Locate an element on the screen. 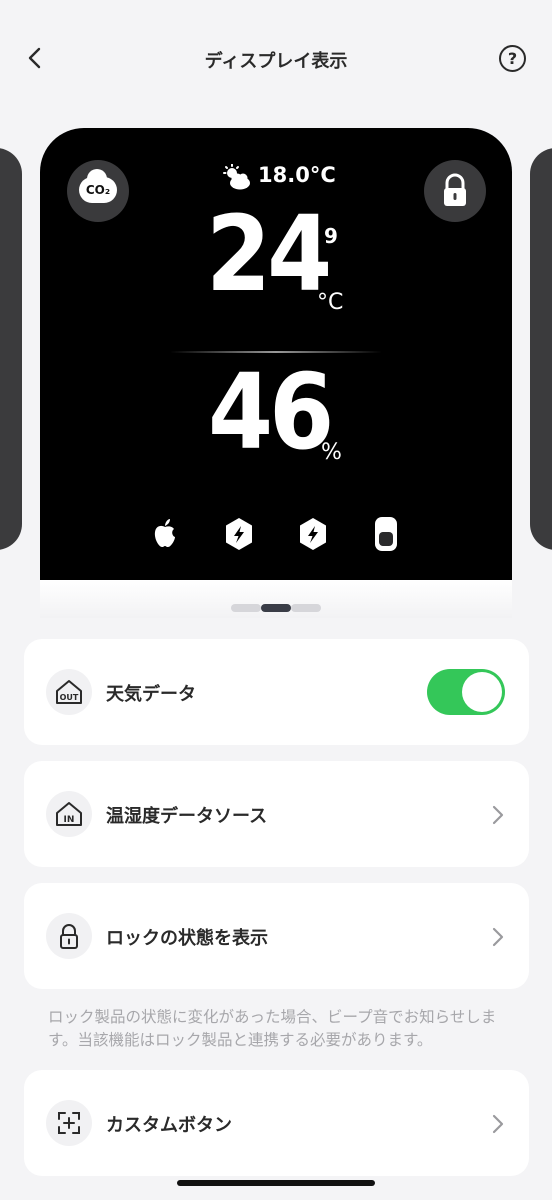 The width and height of the screenshot is (552, 1200). custom-button-label: カスタムボタン is located at coordinates (169, 1125).